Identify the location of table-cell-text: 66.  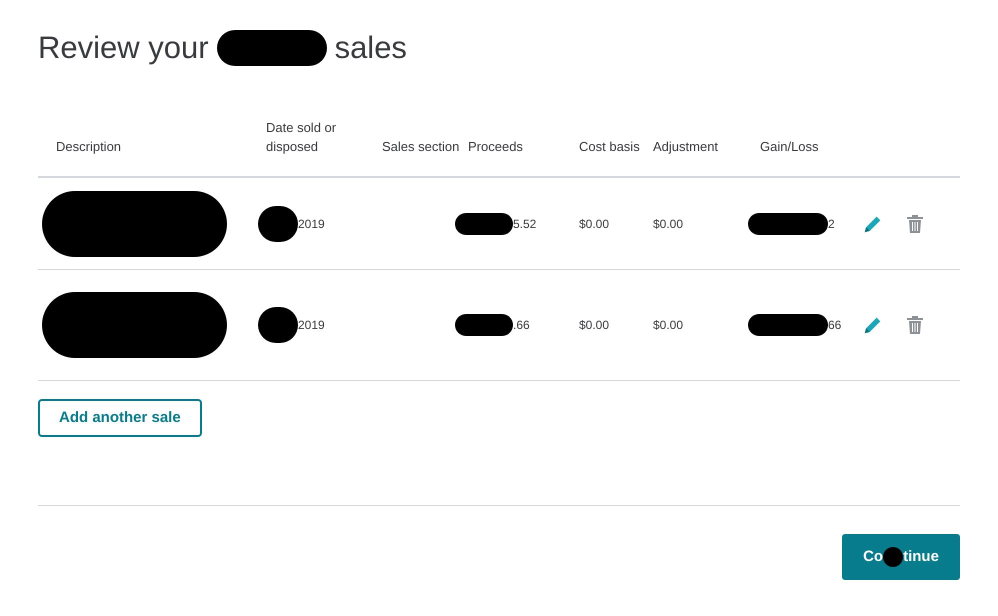
(835, 325).